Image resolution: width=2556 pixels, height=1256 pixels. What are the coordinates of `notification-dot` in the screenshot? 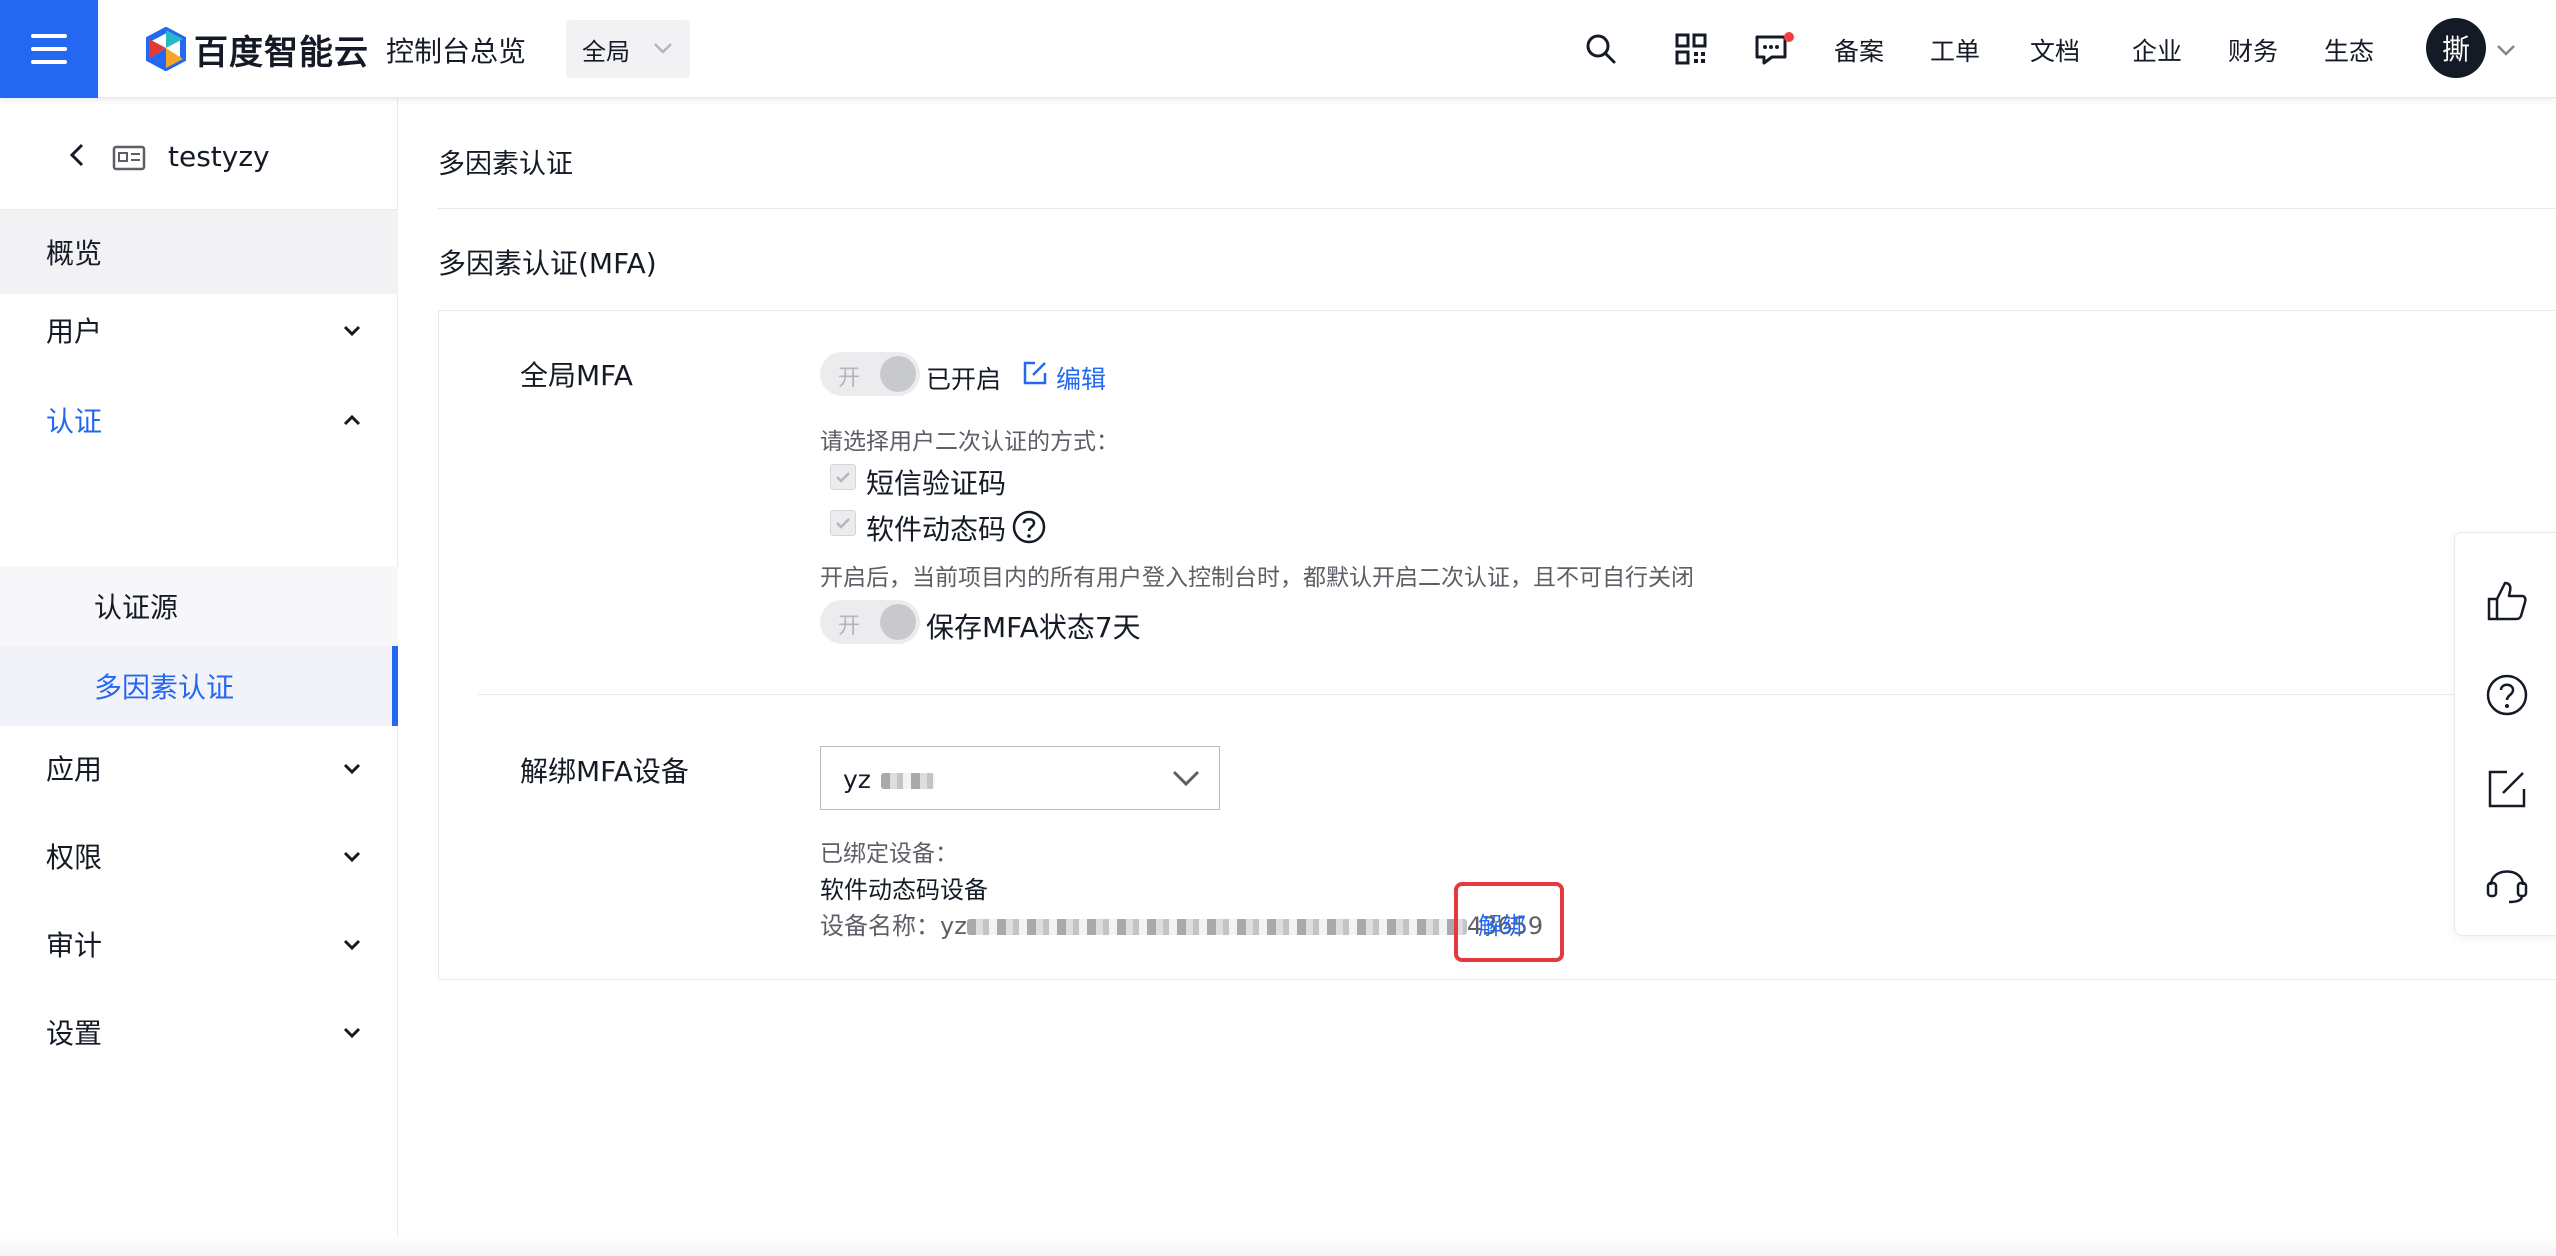 It's located at (1789, 37).